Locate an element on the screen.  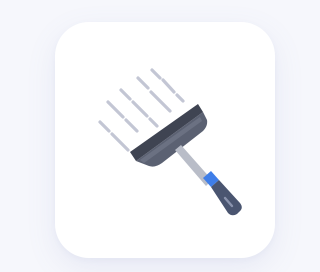
squeegee-blade is located at coordinates (169, 135).